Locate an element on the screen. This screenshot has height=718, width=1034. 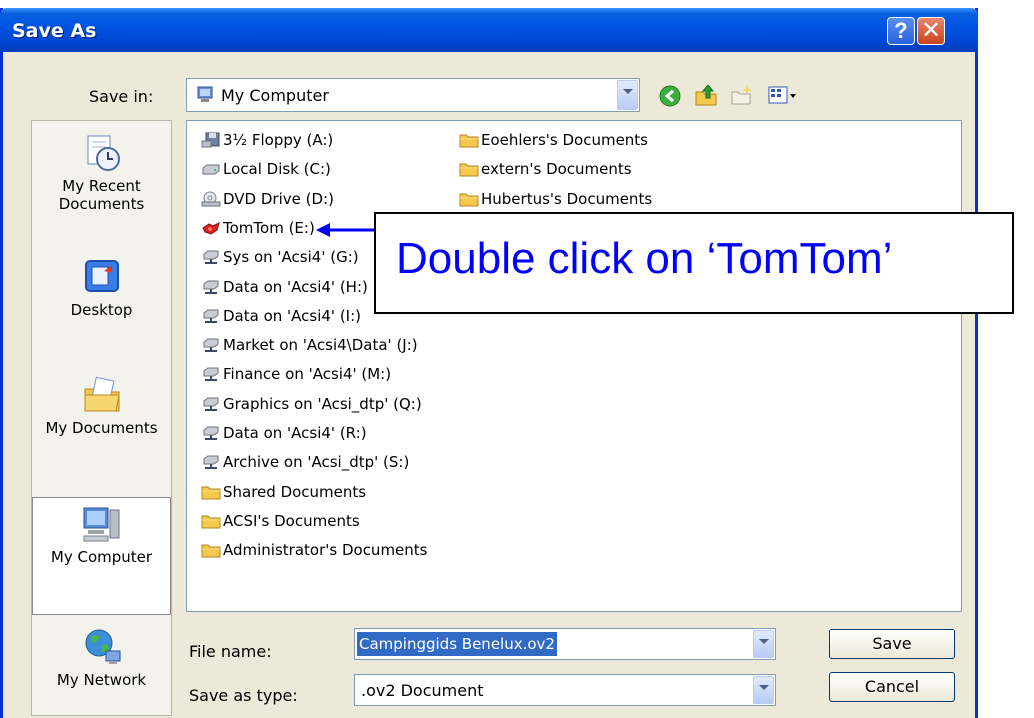
annotation-arrow is located at coordinates (345, 230).